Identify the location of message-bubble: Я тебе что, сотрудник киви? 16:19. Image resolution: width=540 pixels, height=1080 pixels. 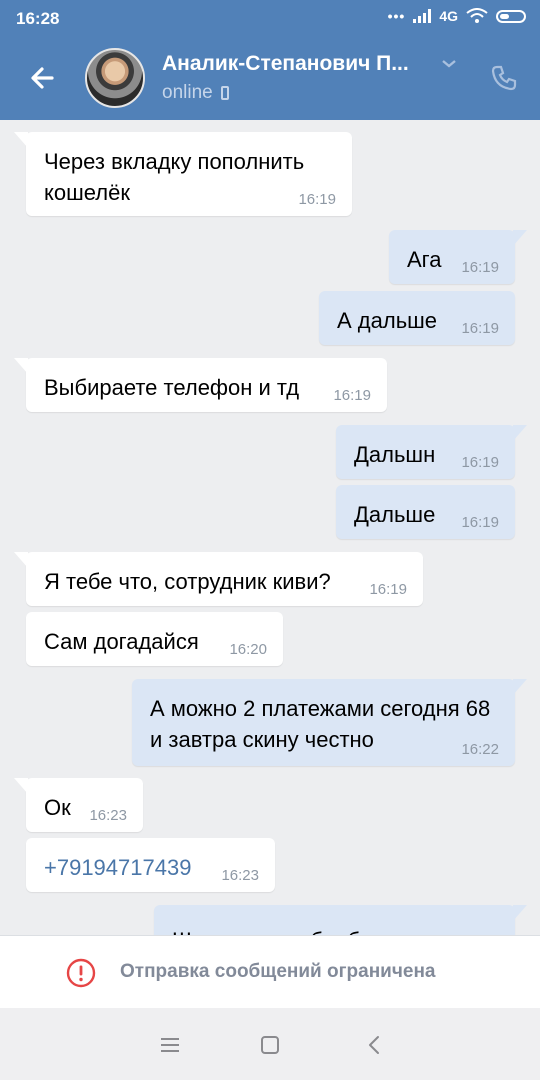
(218, 579).